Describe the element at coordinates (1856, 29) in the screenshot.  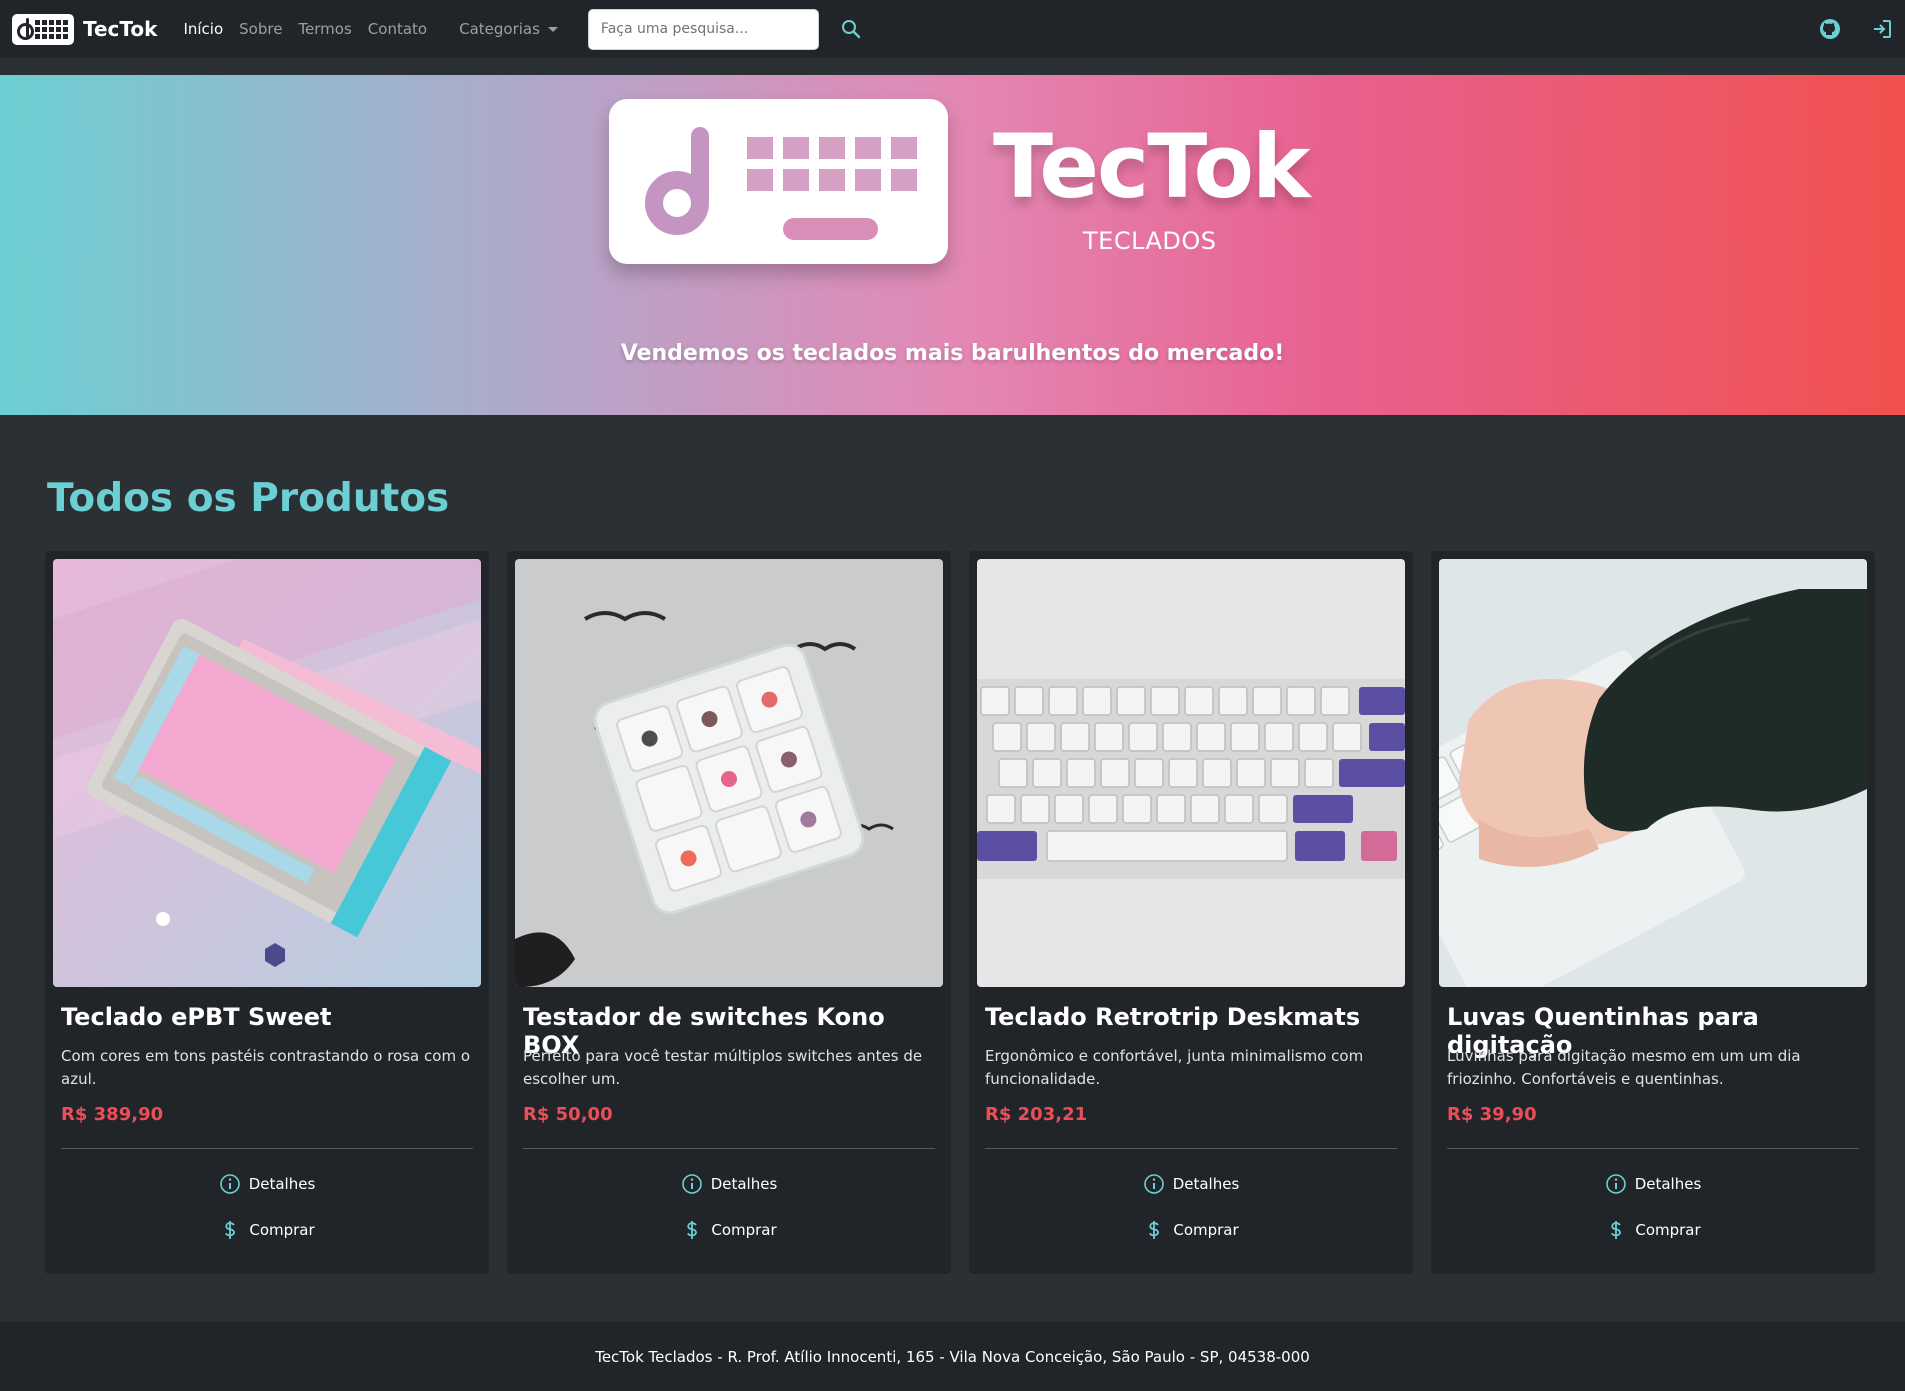
I see `nav-right` at that location.